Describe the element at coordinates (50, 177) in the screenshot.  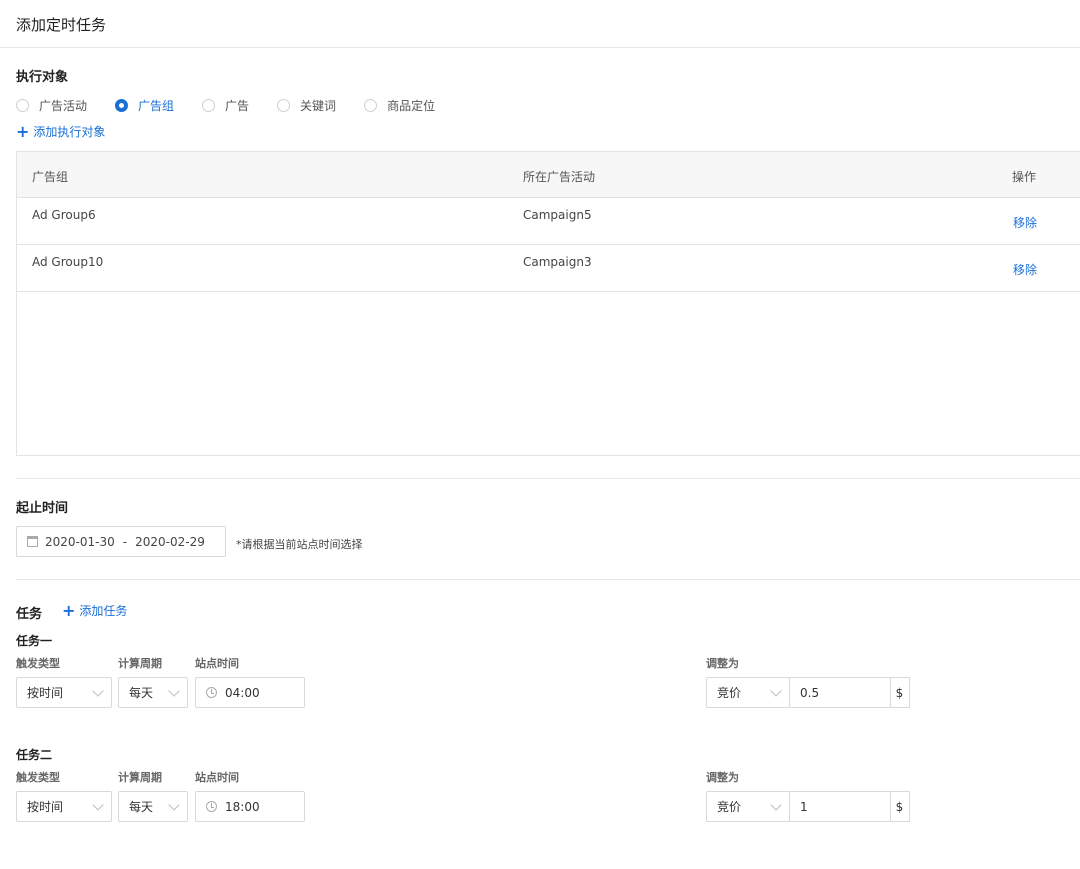
I see `column-header-ad-group: 广告组` at that location.